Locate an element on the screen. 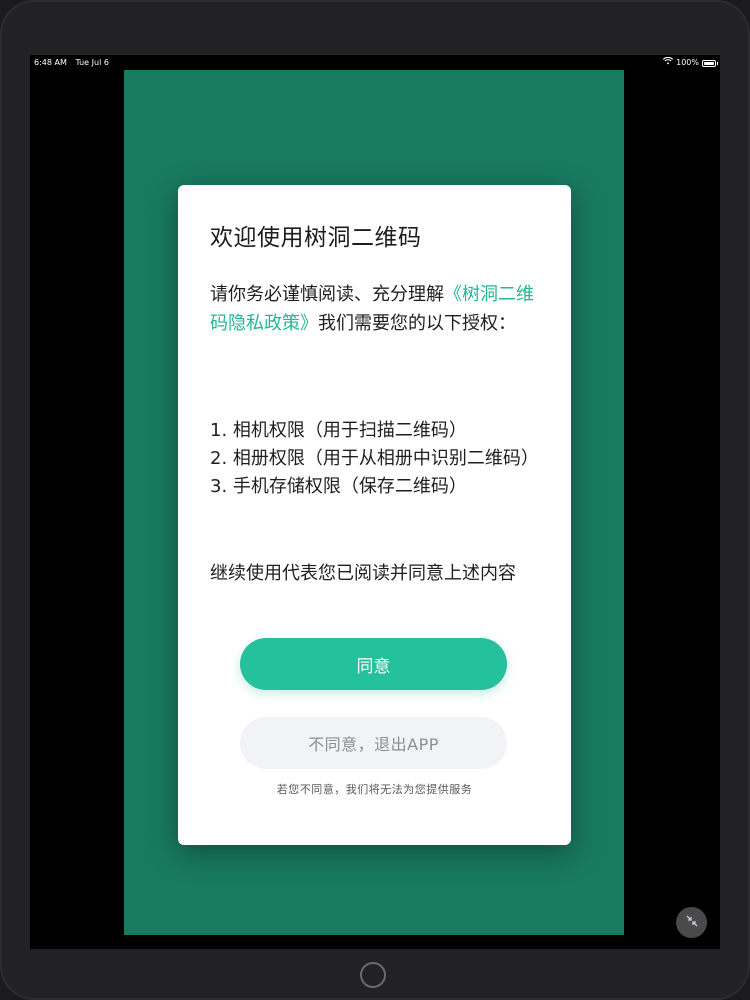 The image size is (750, 1000). permission-item-camera: 1. 相机权限（用于扫描二维码） is located at coordinates (338, 430).